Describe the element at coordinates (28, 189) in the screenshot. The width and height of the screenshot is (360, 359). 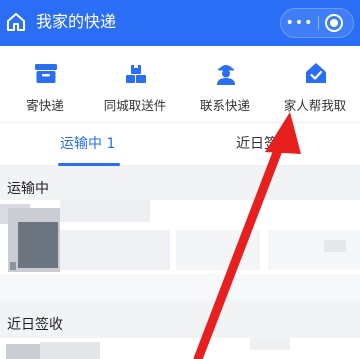
I see `section-title-in-transit: 运输中` at that location.